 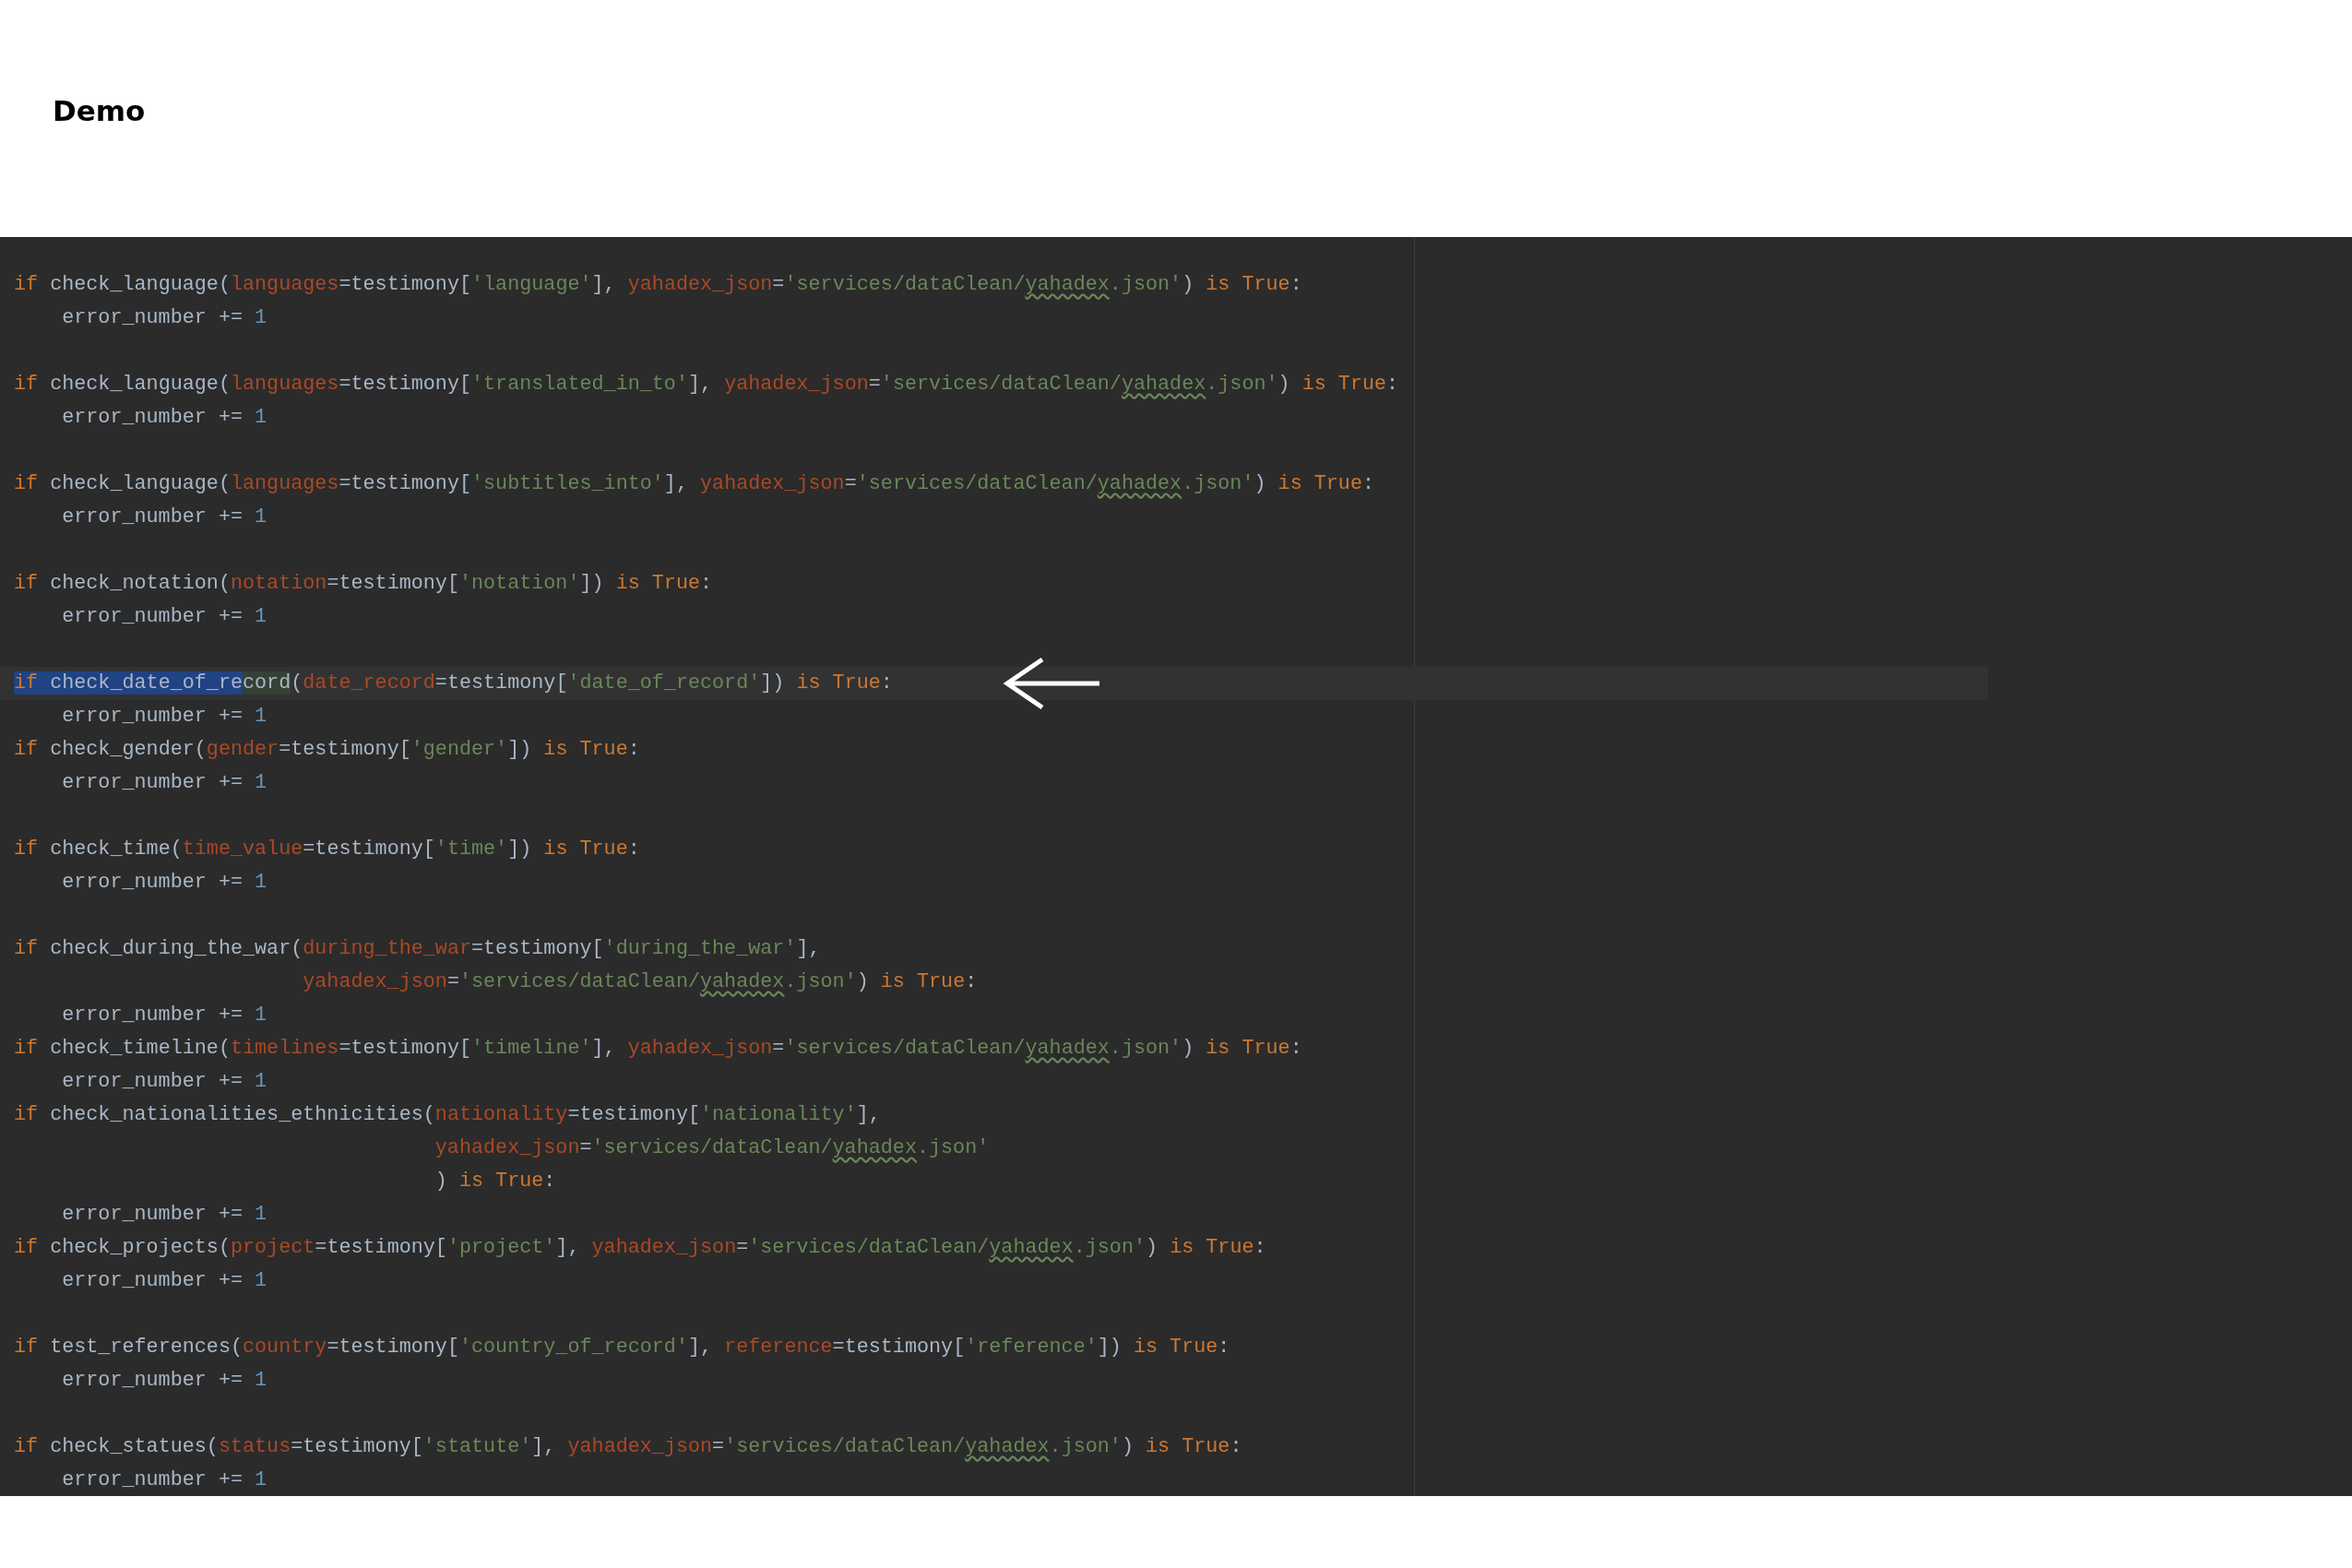 What do you see at coordinates (640, 1248) in the screenshot?
I see `code-line: if check_projects(project=testimony['project'], yahadex_json='services/dataClean/yahadex.json') is True:` at bounding box center [640, 1248].